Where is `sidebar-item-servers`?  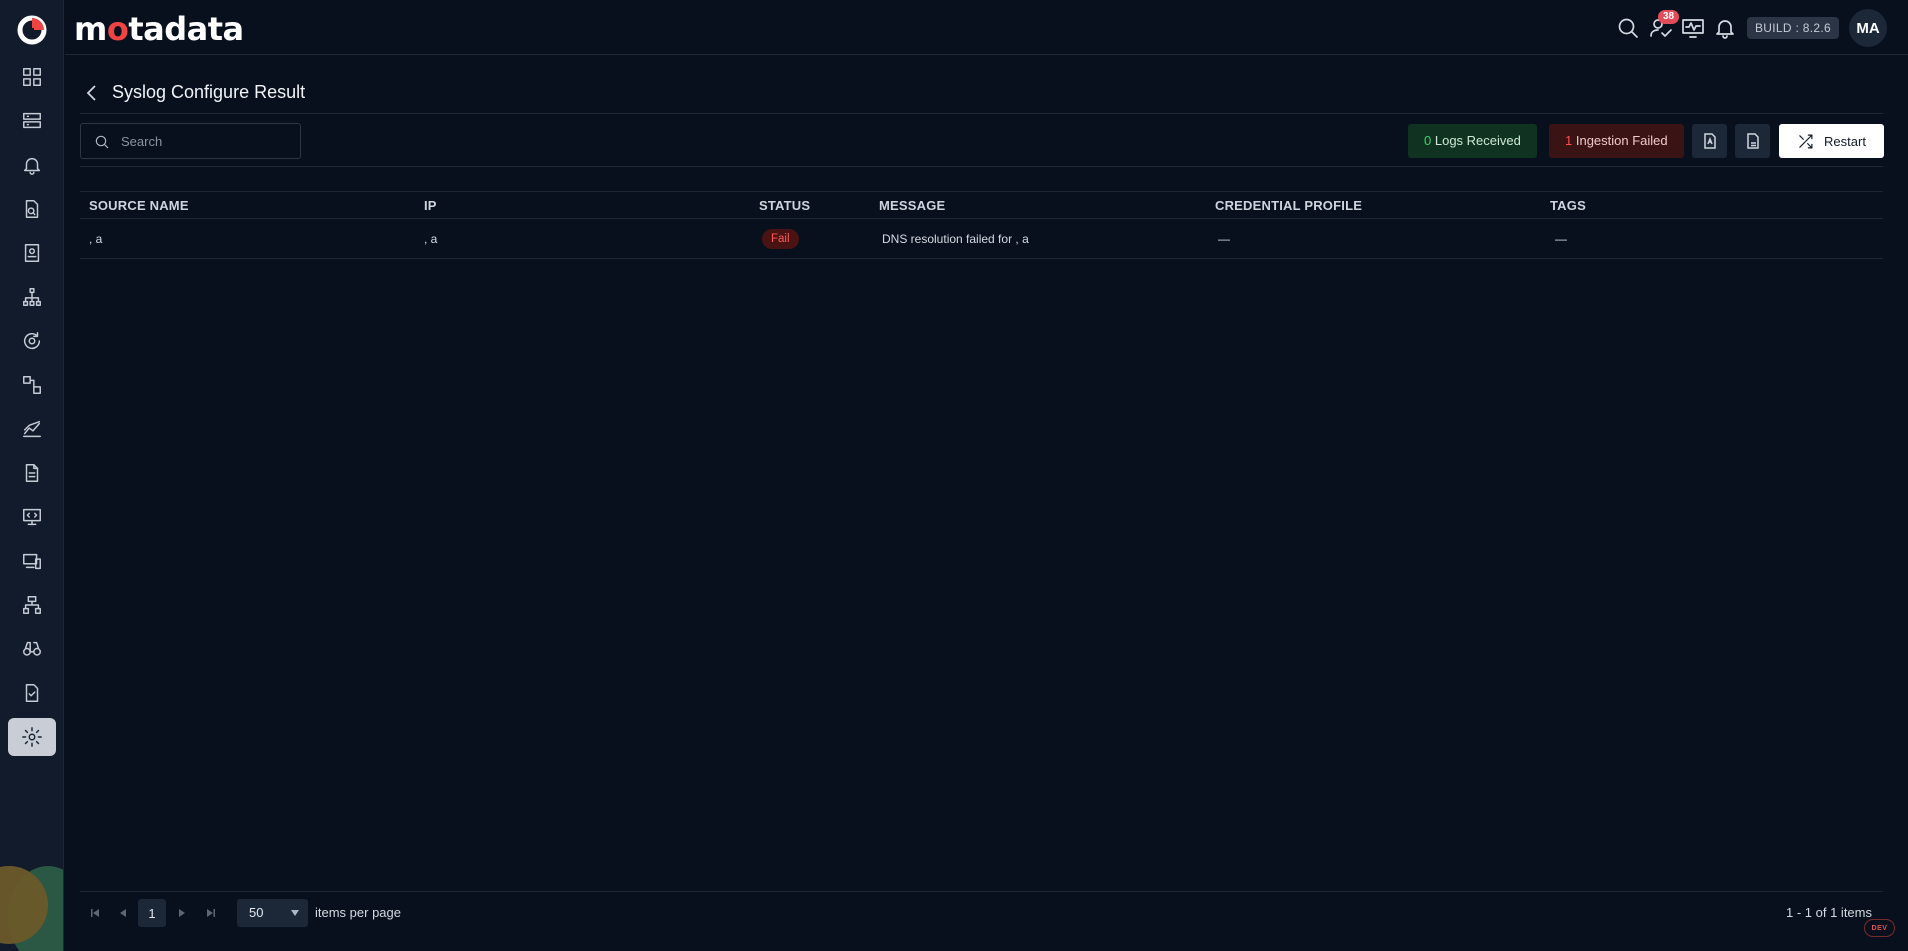 sidebar-item-servers is located at coordinates (32, 121).